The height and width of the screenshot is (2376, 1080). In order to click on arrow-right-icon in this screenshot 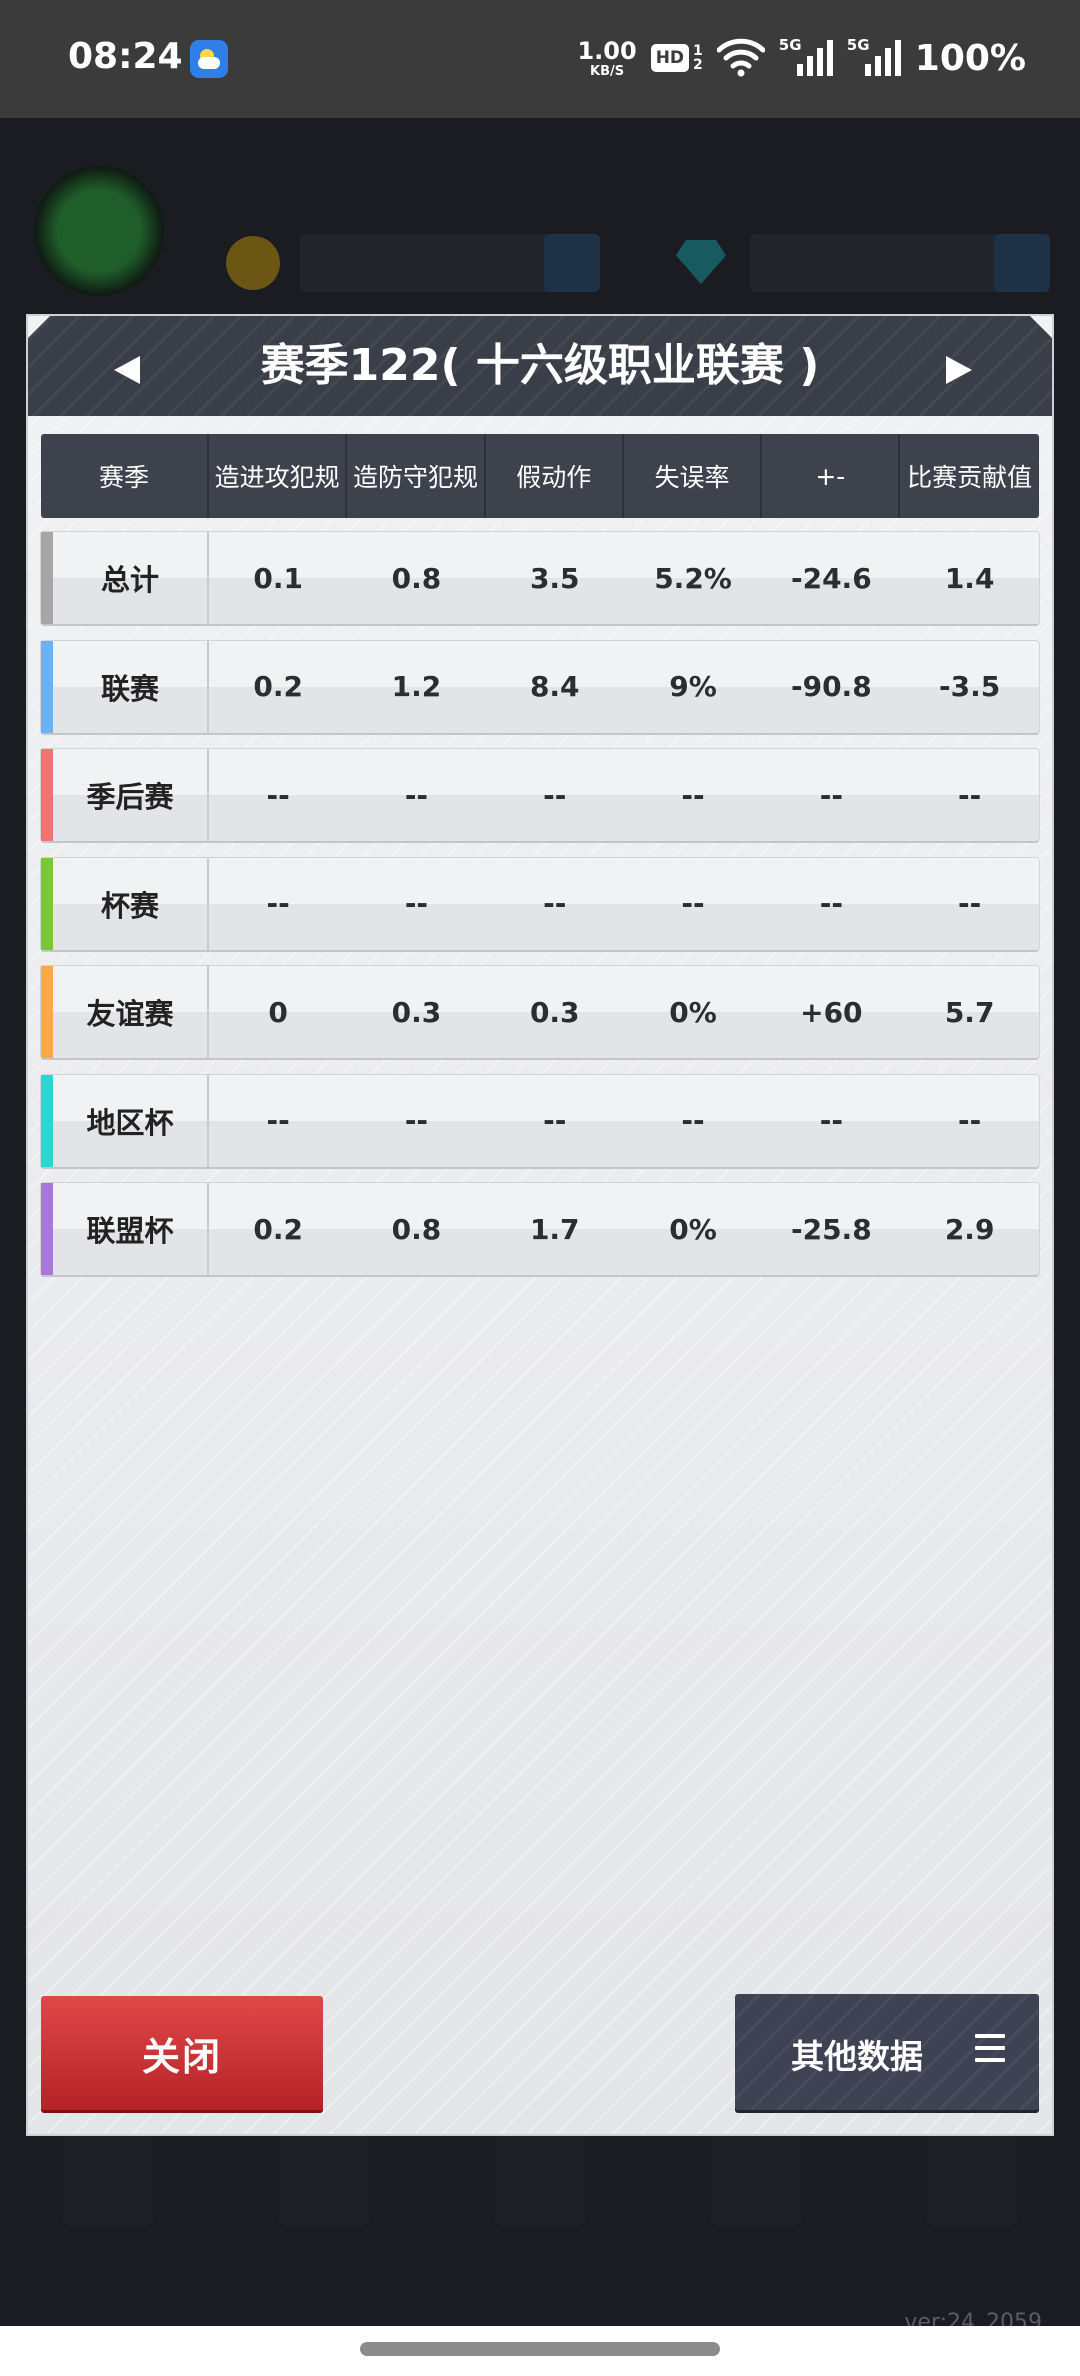, I will do `click(959, 370)`.